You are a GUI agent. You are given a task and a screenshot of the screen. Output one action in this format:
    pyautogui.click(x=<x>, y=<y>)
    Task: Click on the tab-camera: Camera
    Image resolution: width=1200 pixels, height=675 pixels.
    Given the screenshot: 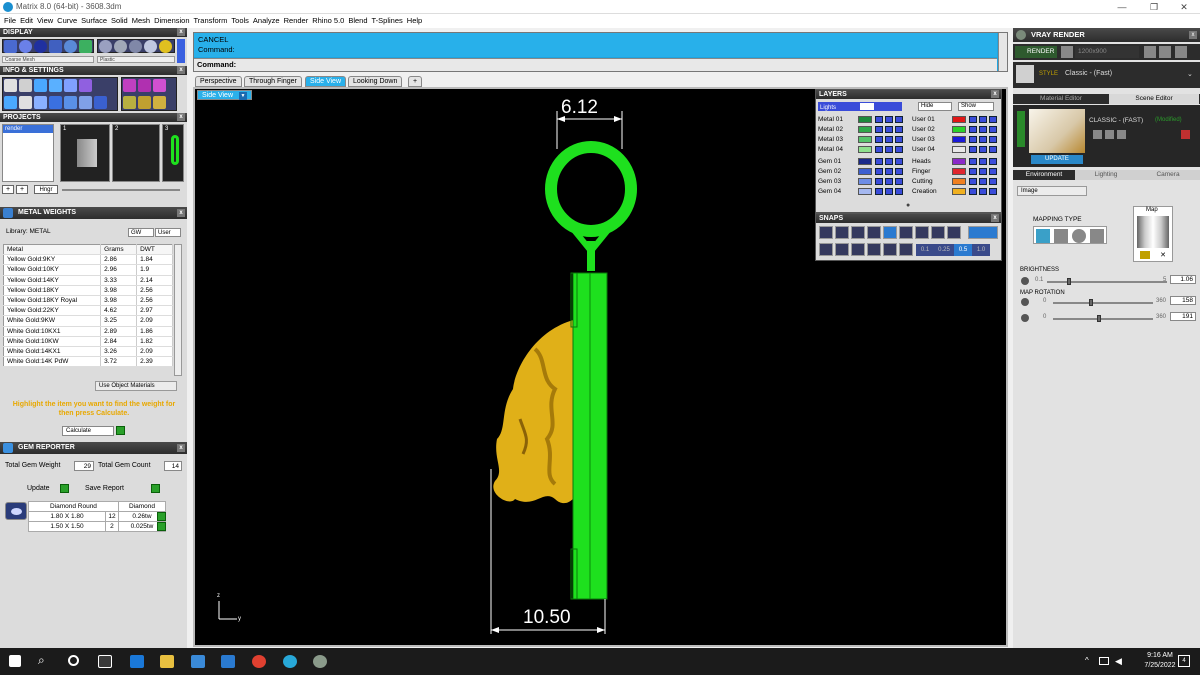 What is the action you would take?
    pyautogui.click(x=1168, y=175)
    